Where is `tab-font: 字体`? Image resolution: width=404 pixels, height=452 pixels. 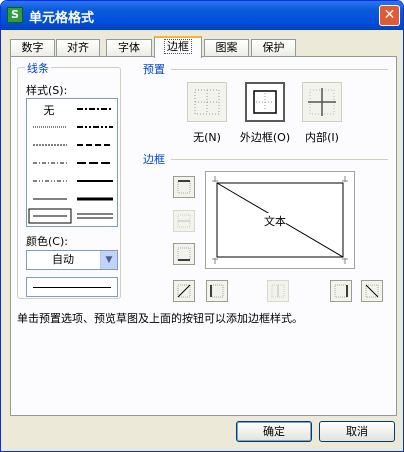 tab-font: 字体 is located at coordinates (129, 48).